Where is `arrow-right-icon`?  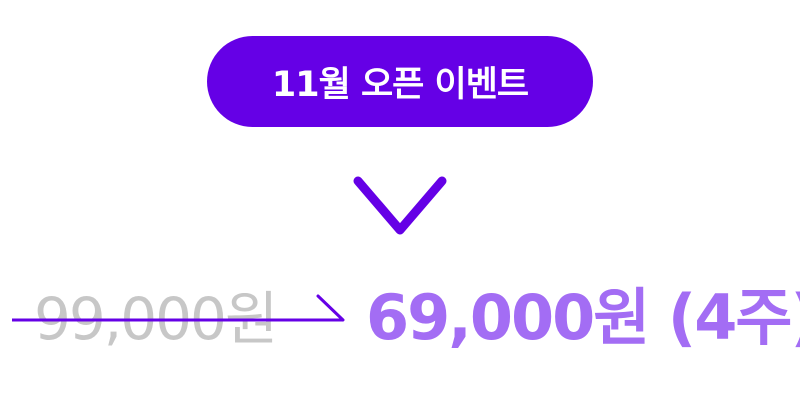 arrow-right-icon is located at coordinates (178, 308).